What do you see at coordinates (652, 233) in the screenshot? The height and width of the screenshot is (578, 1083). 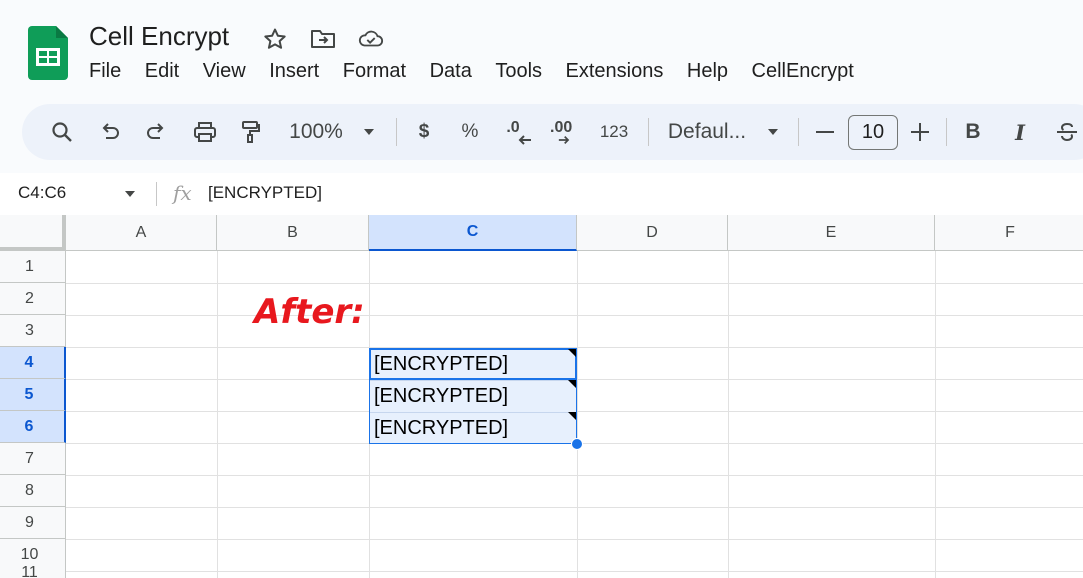 I see `column-header-d: D` at bounding box center [652, 233].